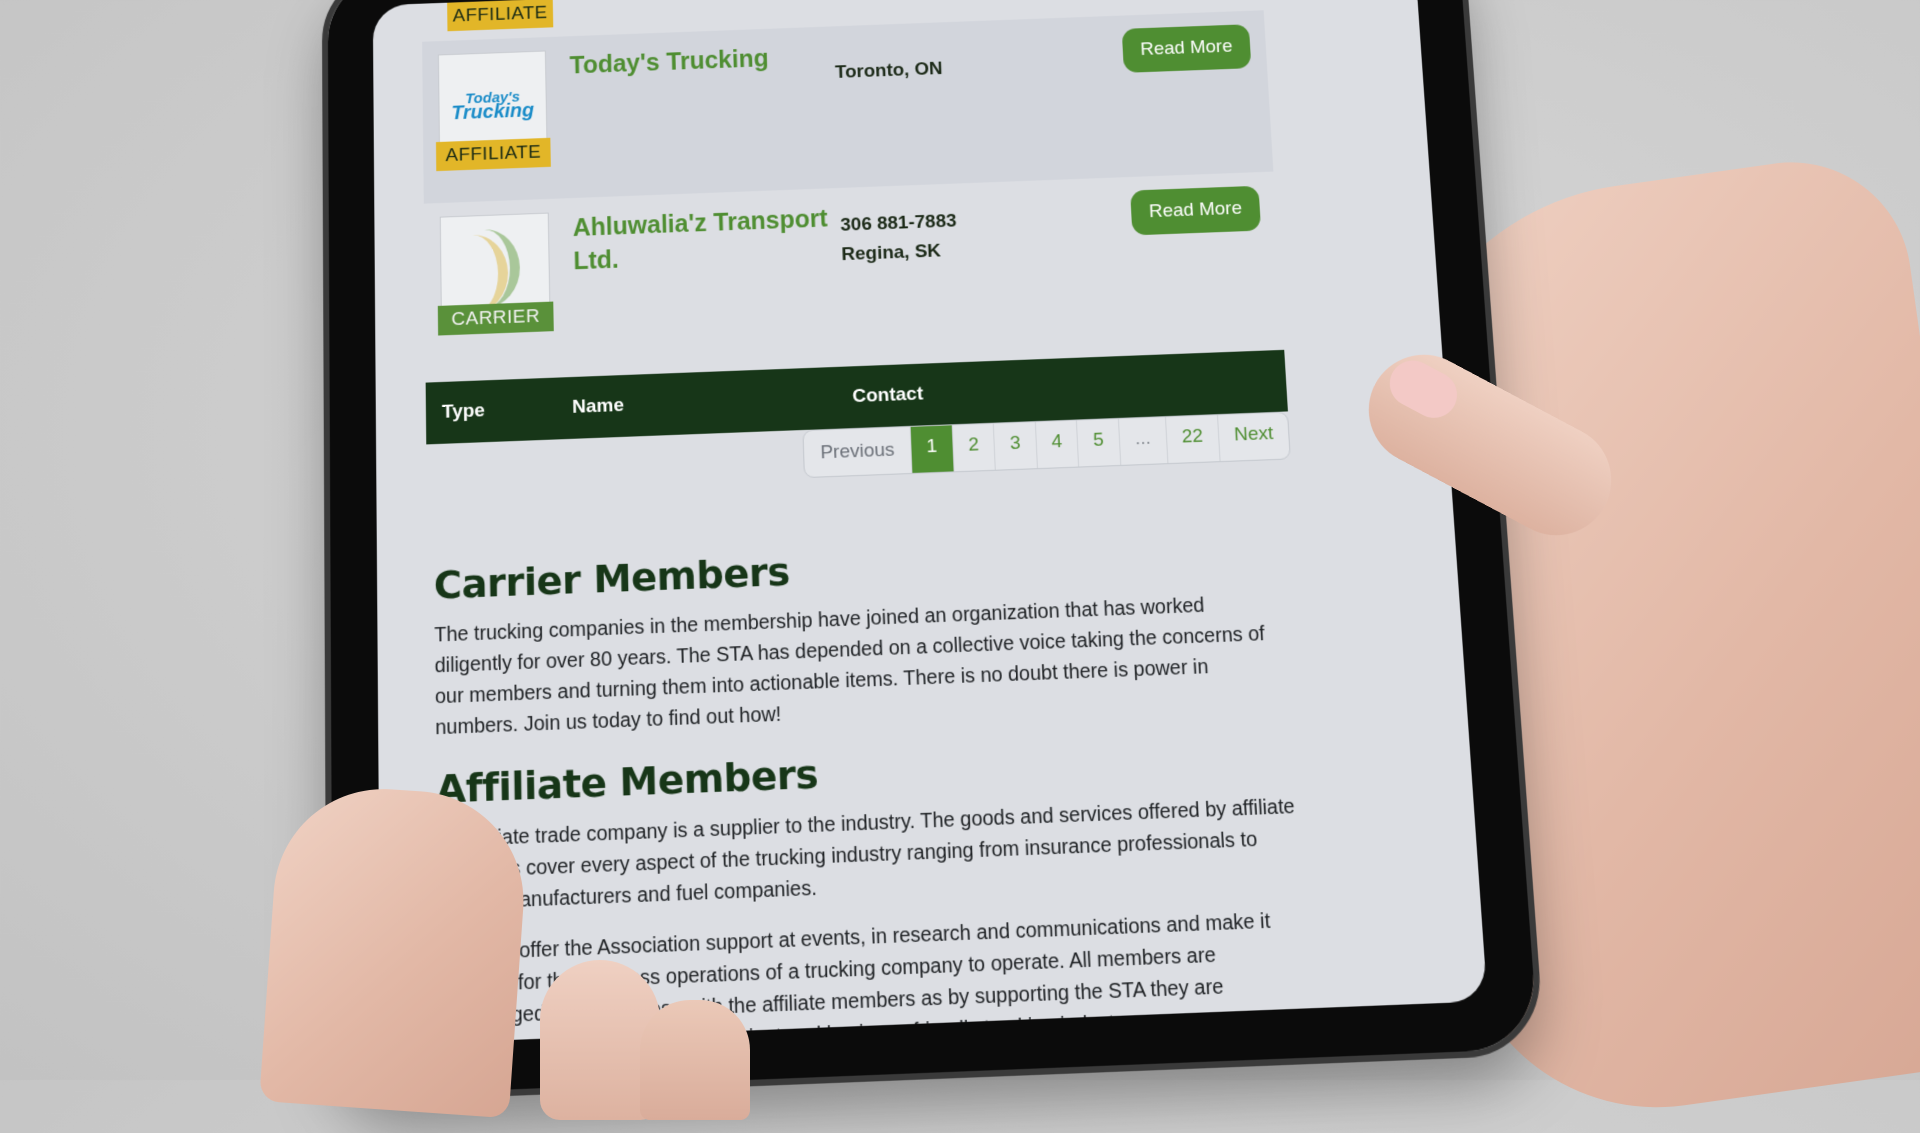 The width and height of the screenshot is (1920, 1133). What do you see at coordinates (972, 265) in the screenshot?
I see `contact-info: 306 881-7883 Regina, SK` at bounding box center [972, 265].